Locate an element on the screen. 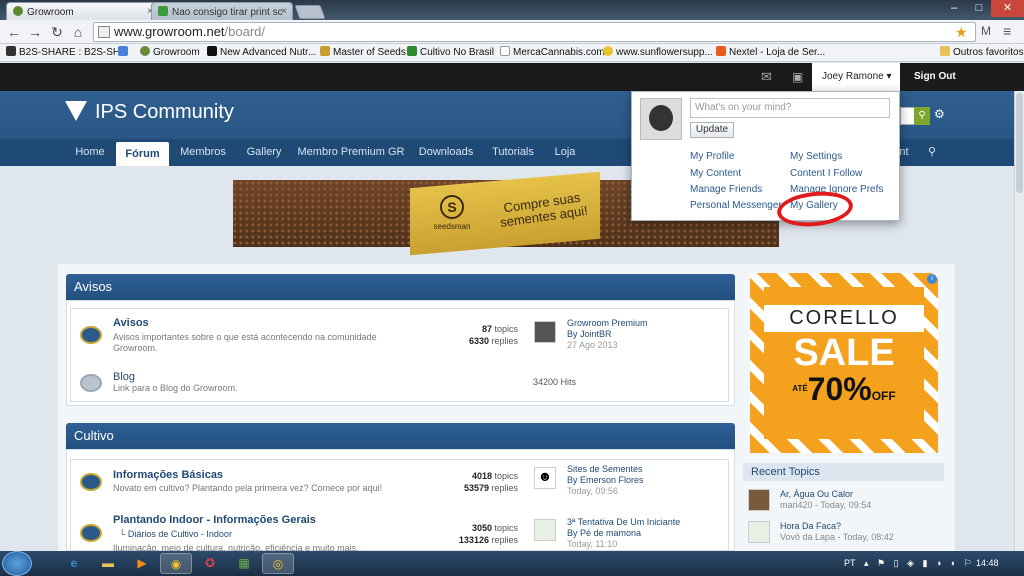 This screenshot has width=1024, height=576. scrollbar-thumb is located at coordinates (1019, 143).